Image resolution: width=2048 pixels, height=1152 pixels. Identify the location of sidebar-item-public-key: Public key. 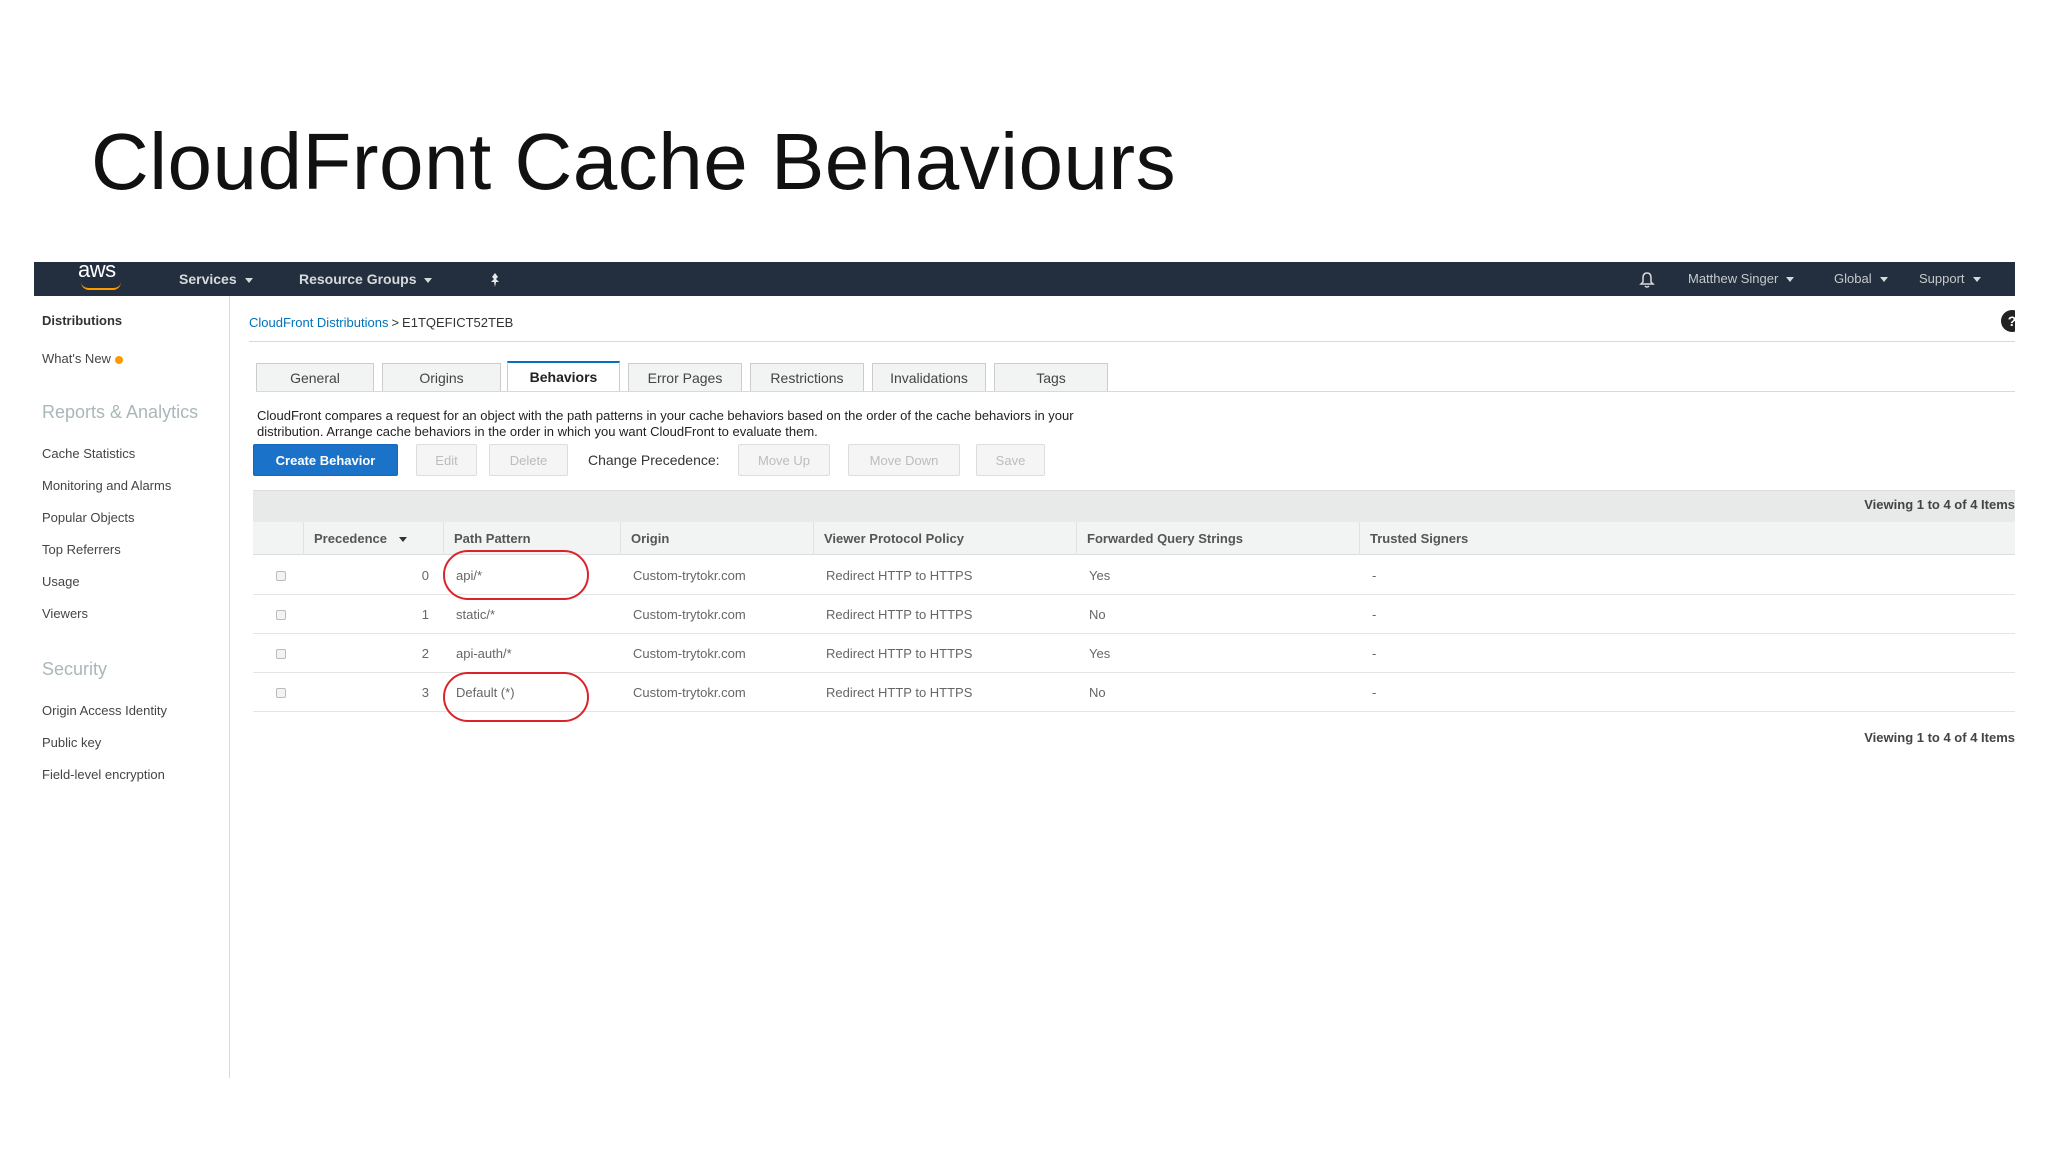
(71, 742).